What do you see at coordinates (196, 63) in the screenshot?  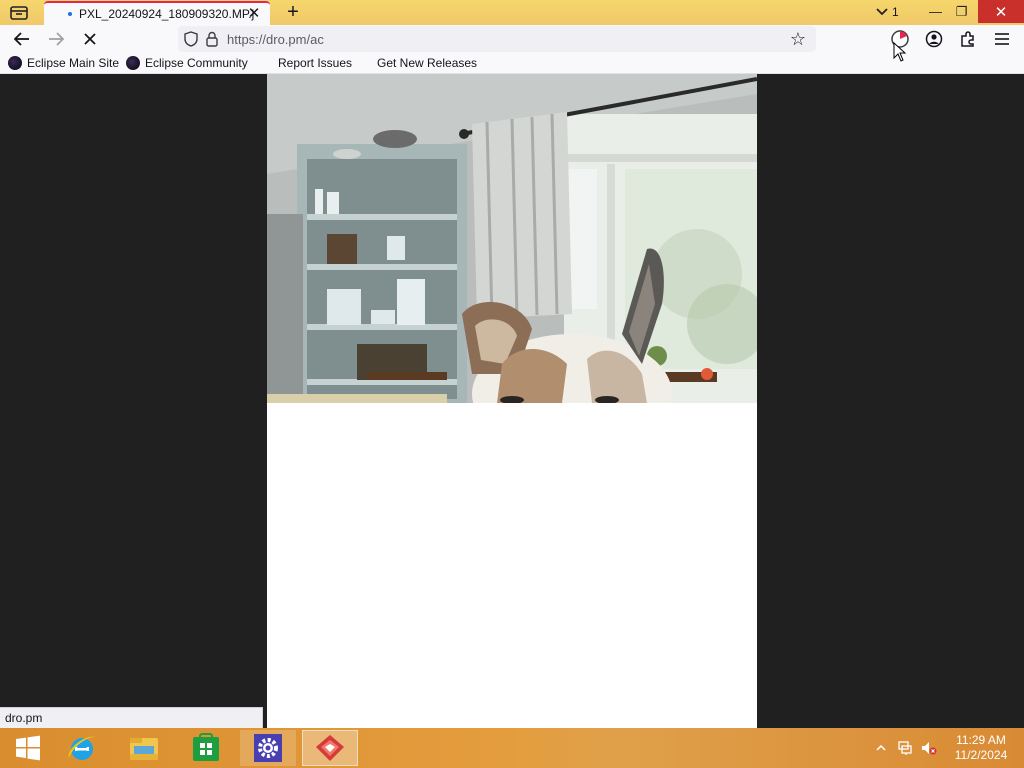 I see `bookmark-label: Eclipse Community` at bounding box center [196, 63].